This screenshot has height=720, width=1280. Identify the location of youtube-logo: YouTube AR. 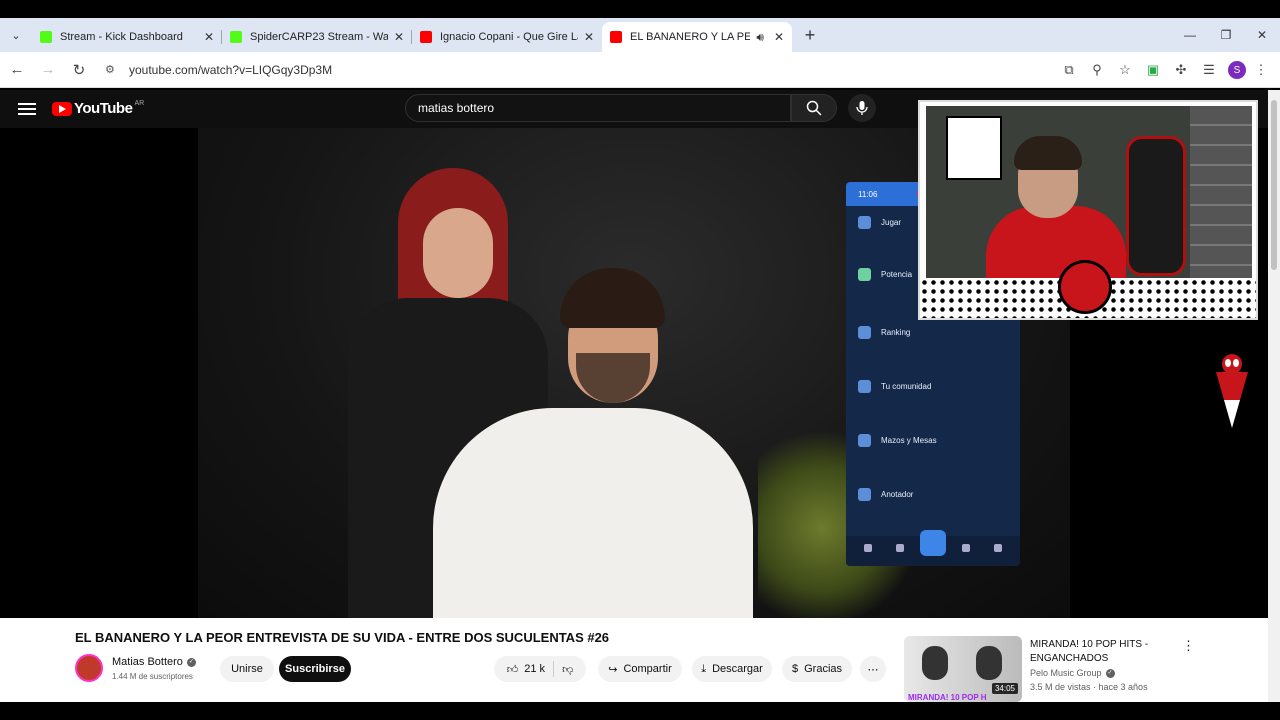
(98, 108).